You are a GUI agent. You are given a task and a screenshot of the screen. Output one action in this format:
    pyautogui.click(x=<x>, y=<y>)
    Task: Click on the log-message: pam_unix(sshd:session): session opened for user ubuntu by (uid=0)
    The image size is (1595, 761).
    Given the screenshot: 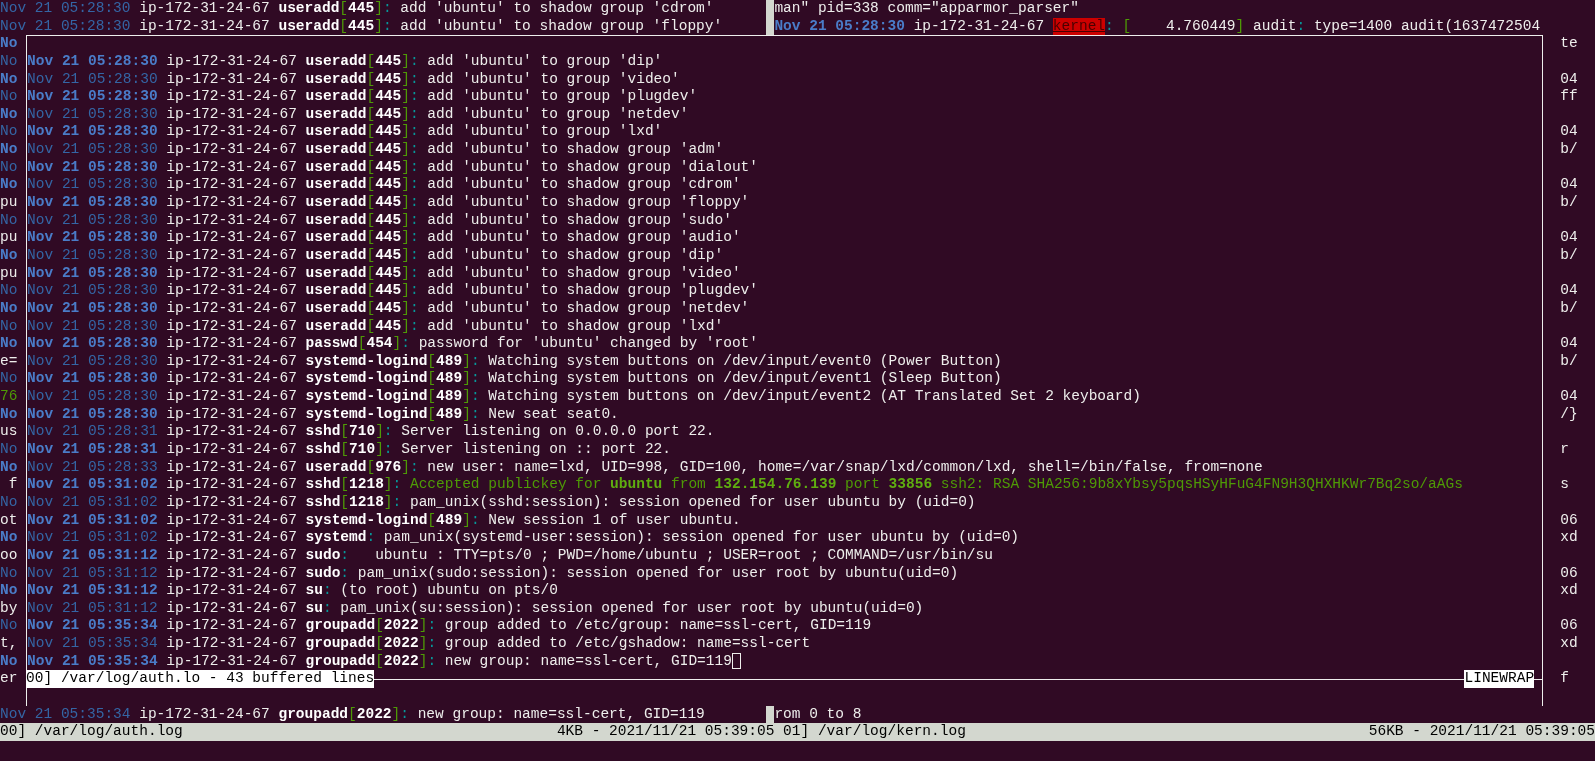 What is the action you would take?
    pyautogui.click(x=692, y=502)
    